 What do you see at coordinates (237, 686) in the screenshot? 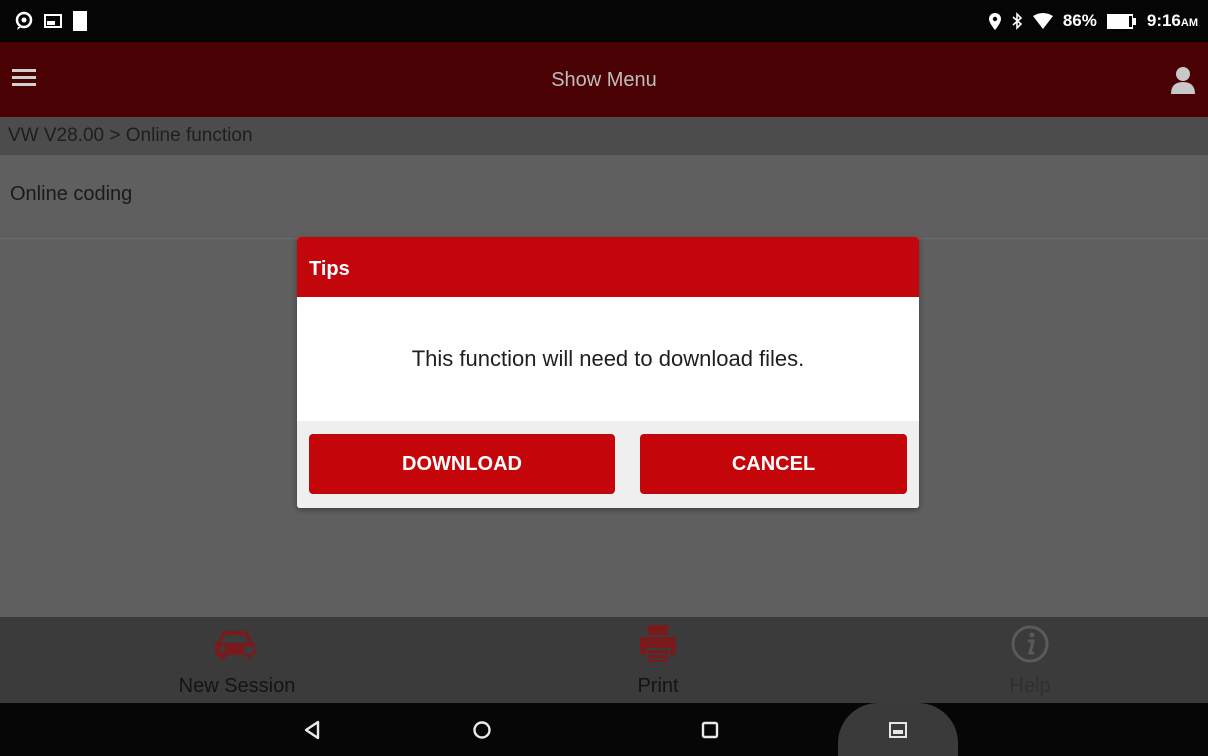
I see `new-session-label: New Session` at bounding box center [237, 686].